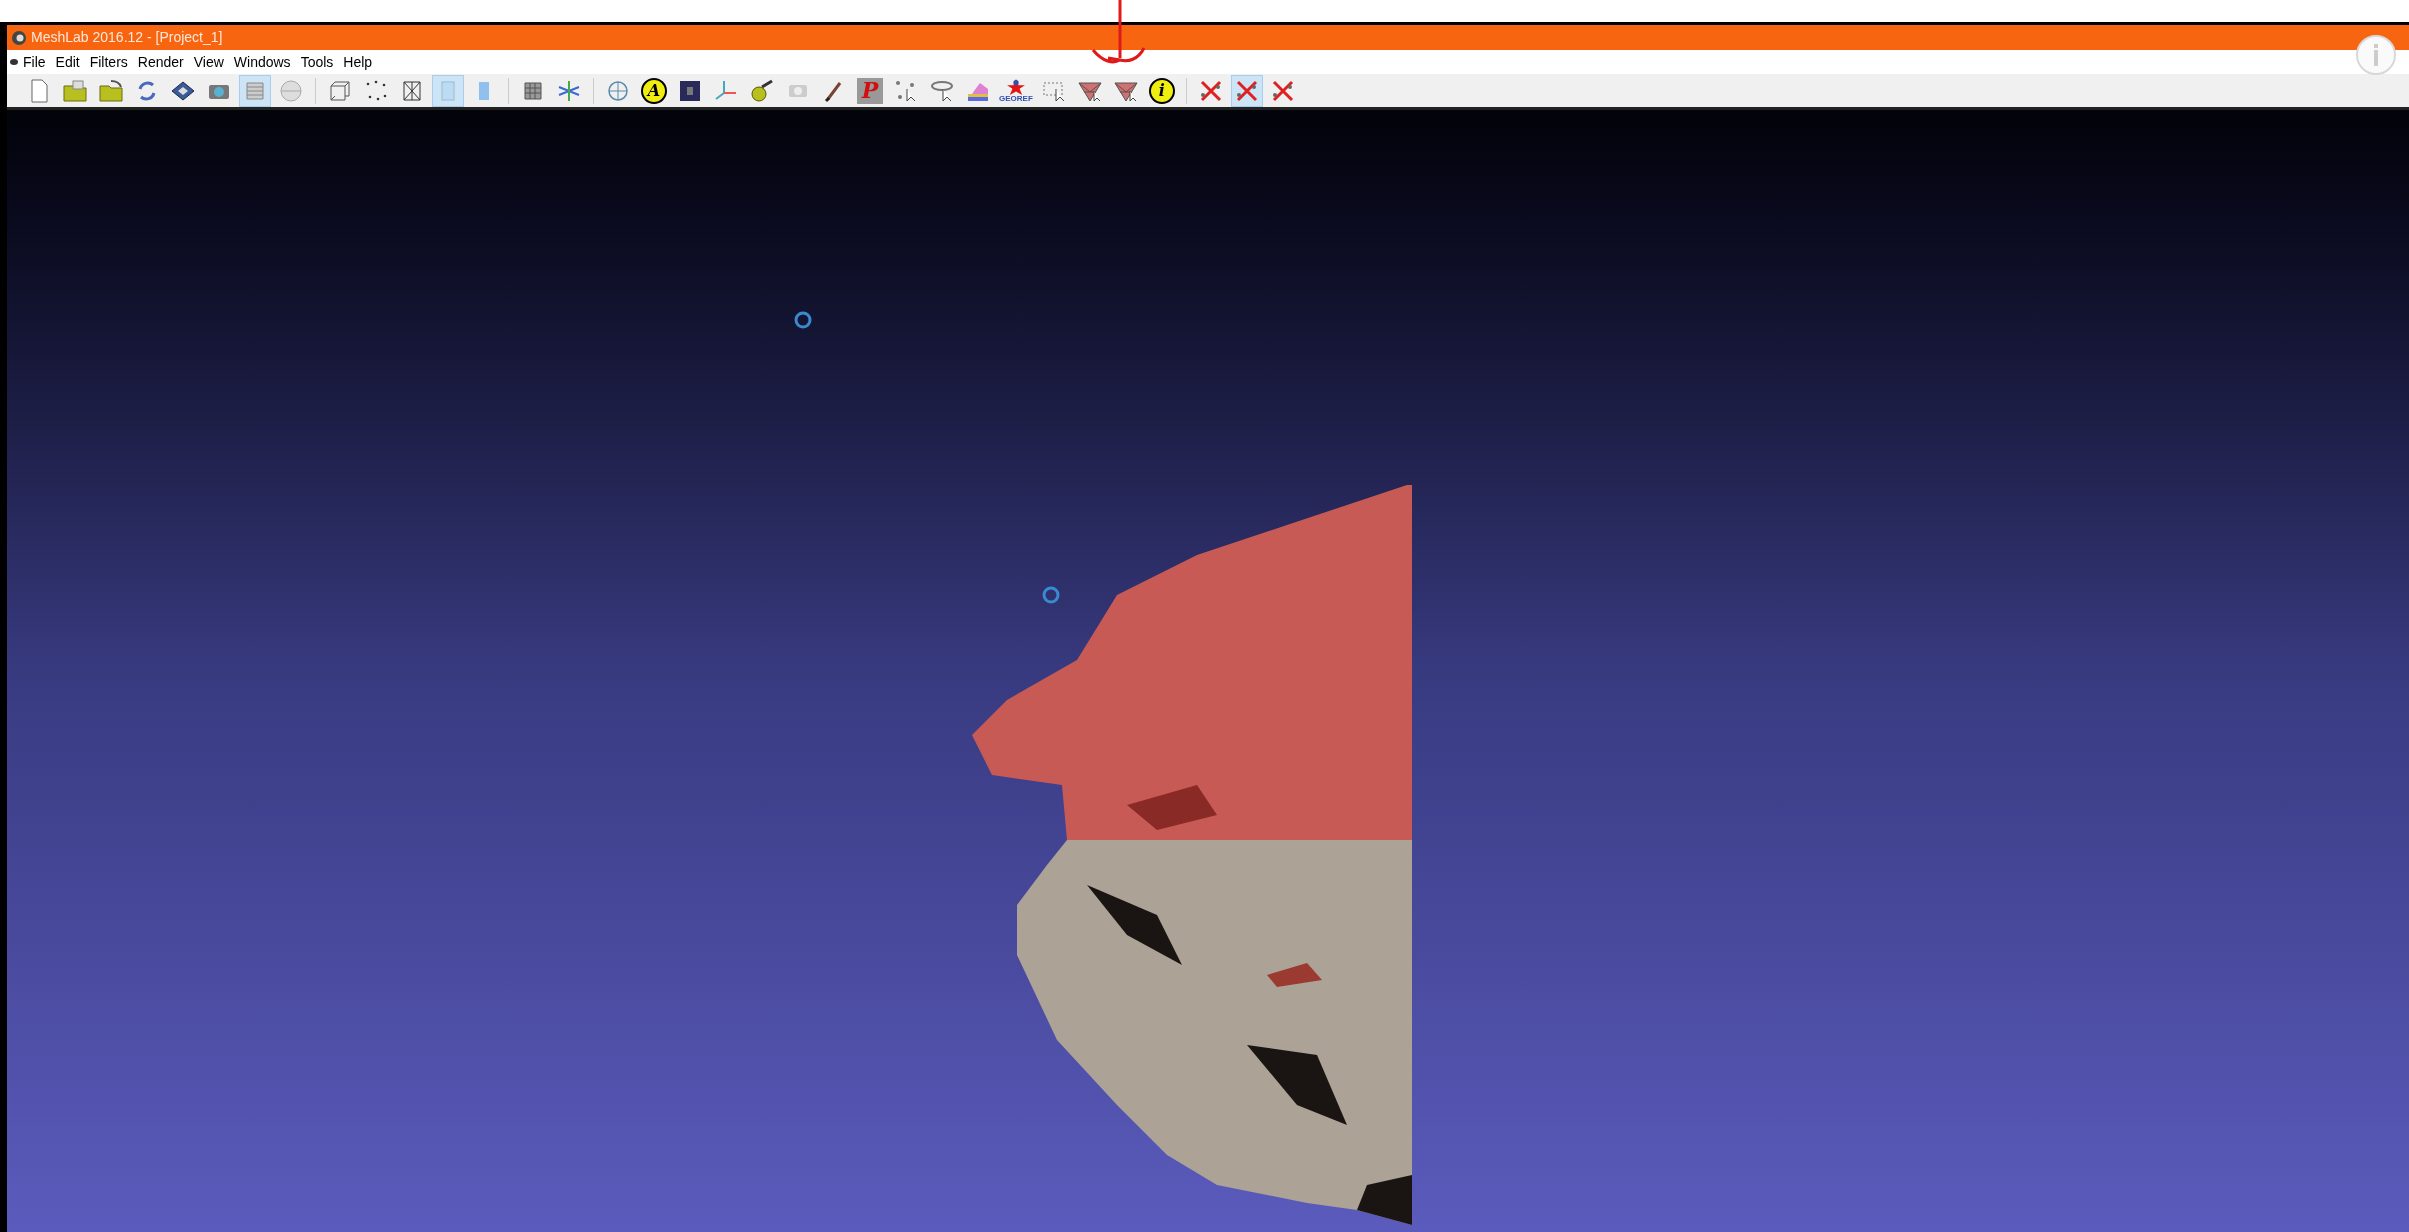  I want to click on menu-item: Tools, so click(317, 62).